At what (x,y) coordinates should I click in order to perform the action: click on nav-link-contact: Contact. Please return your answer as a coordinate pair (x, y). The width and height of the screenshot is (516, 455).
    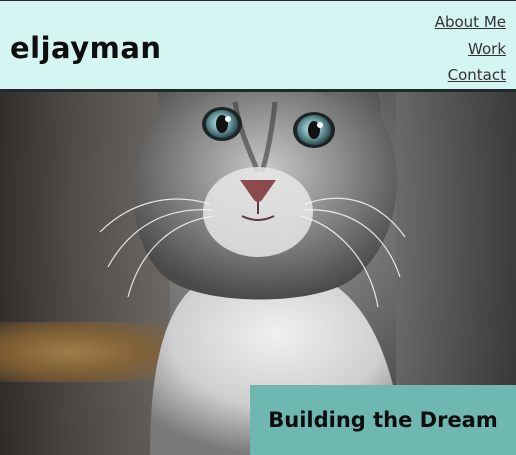
    Looking at the image, I should click on (470, 75).